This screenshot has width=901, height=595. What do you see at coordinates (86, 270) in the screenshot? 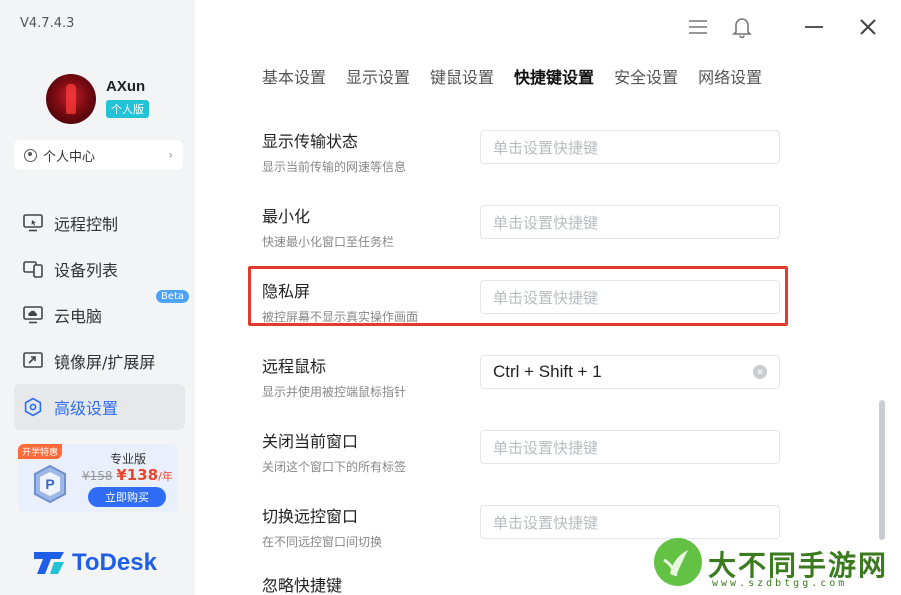
I see `sidebar-item-label: 设备列表` at bounding box center [86, 270].